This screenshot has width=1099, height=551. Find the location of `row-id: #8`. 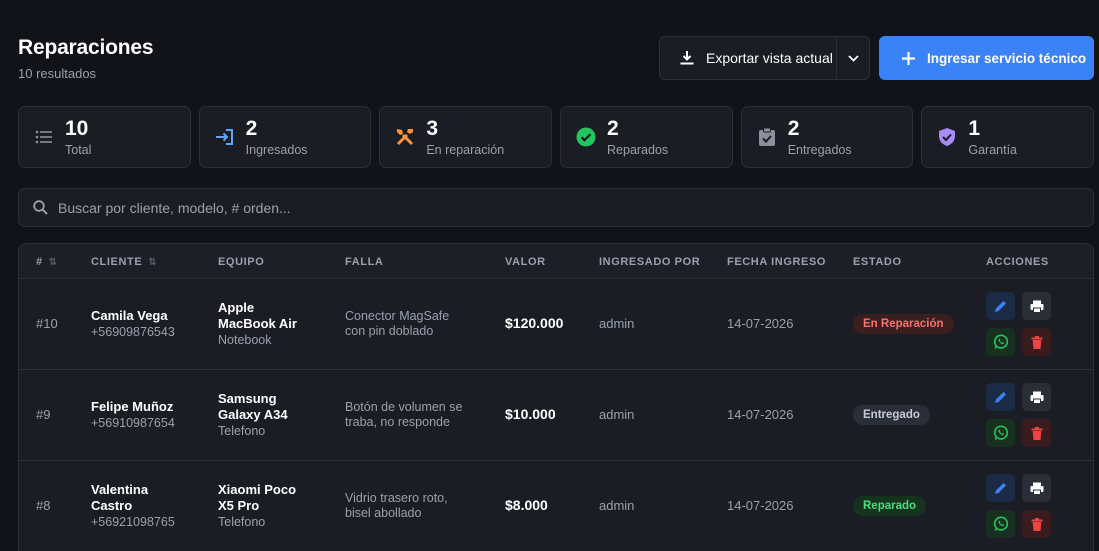

row-id: #8 is located at coordinates (43, 505).